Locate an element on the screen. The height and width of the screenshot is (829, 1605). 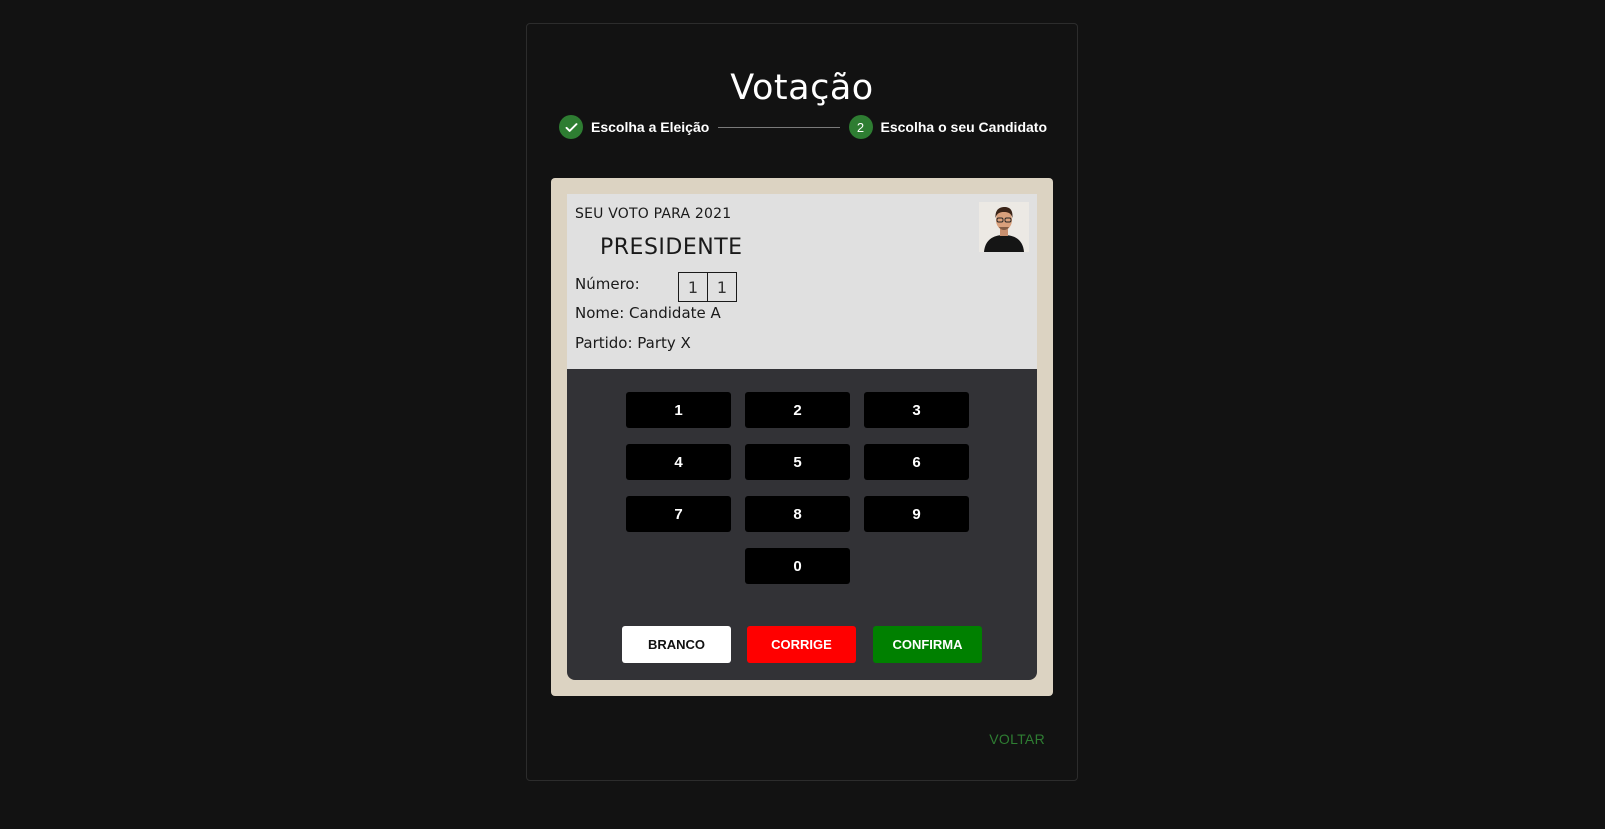
candidate-photo is located at coordinates (1004, 227).